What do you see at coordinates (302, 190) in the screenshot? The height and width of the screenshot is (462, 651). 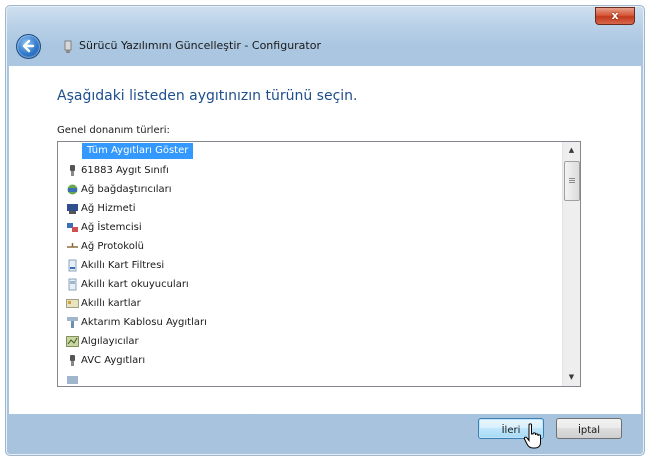 I see `list-item-network-adapters: Ağ bağdaştırıcıları` at bounding box center [302, 190].